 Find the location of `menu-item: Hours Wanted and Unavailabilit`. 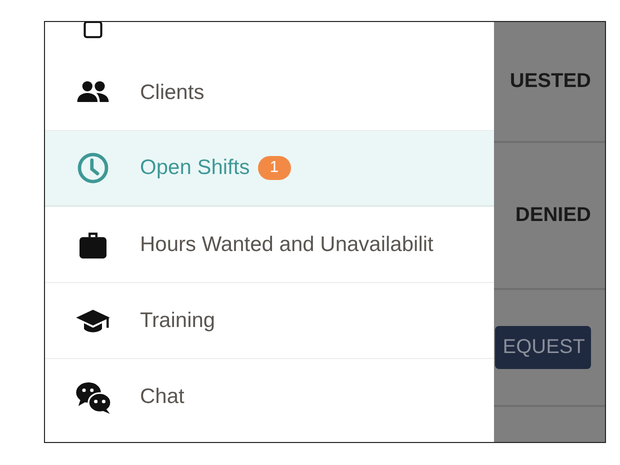

menu-item: Hours Wanted and Unavailabilit is located at coordinates (269, 245).